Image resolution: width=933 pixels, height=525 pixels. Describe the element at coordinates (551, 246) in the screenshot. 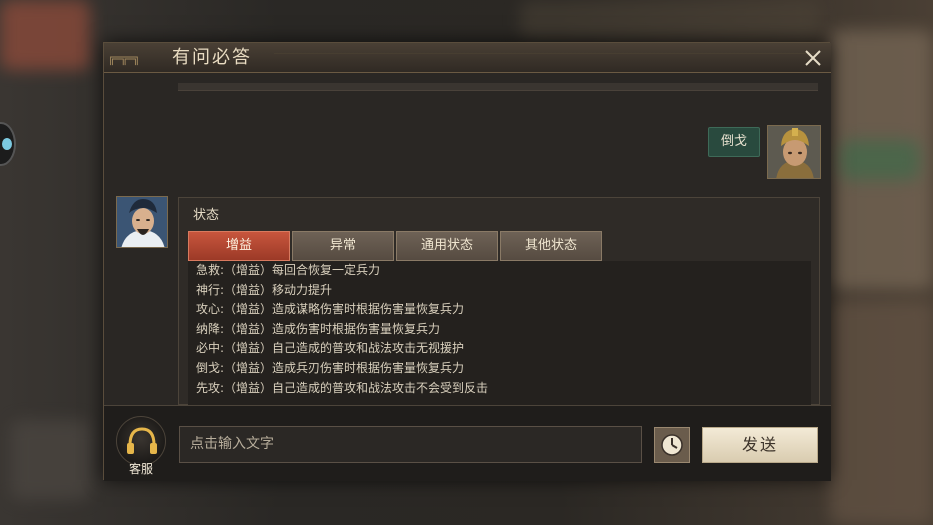

I see `tab-other-status: 其他状态` at that location.